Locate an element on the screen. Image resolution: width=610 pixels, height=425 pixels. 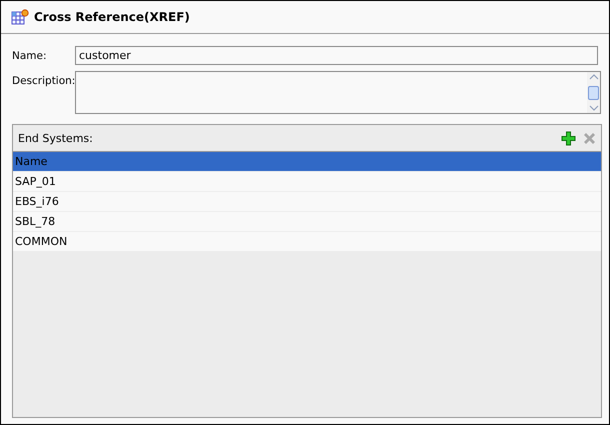
table-cell: SAP_01 is located at coordinates (307, 181).